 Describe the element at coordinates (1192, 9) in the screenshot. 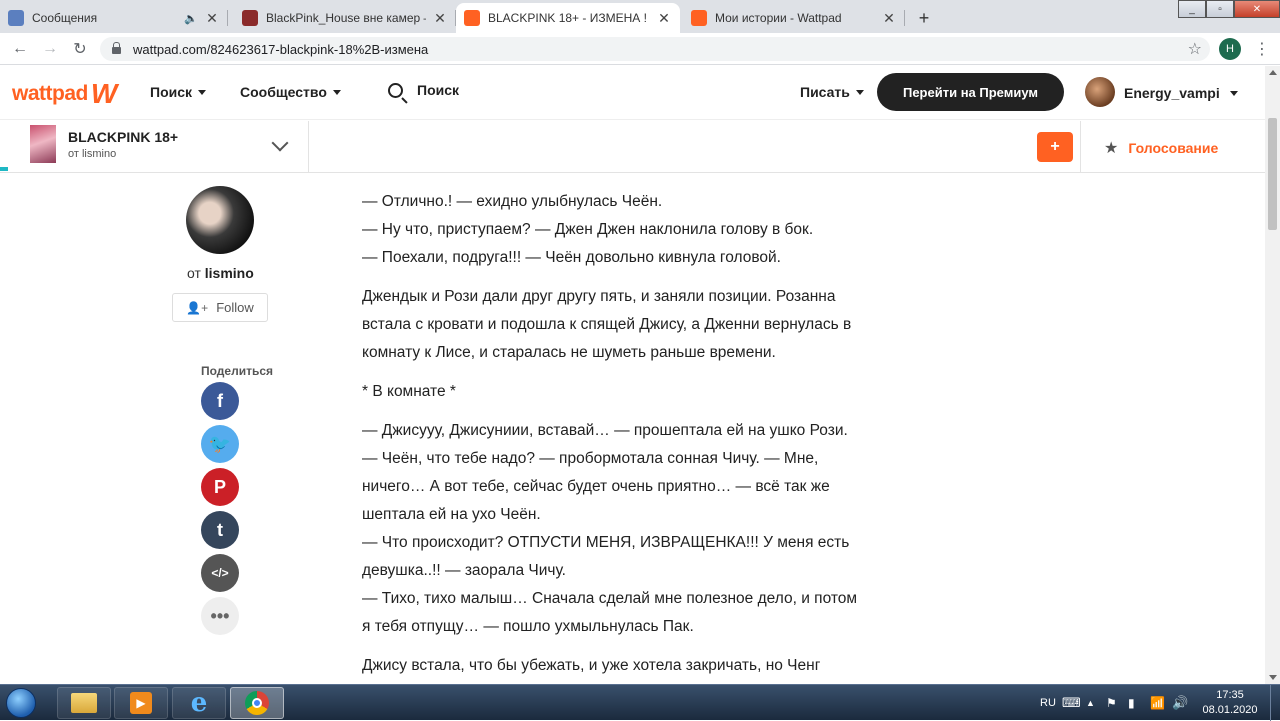

I see `minimize-icon: _` at that location.